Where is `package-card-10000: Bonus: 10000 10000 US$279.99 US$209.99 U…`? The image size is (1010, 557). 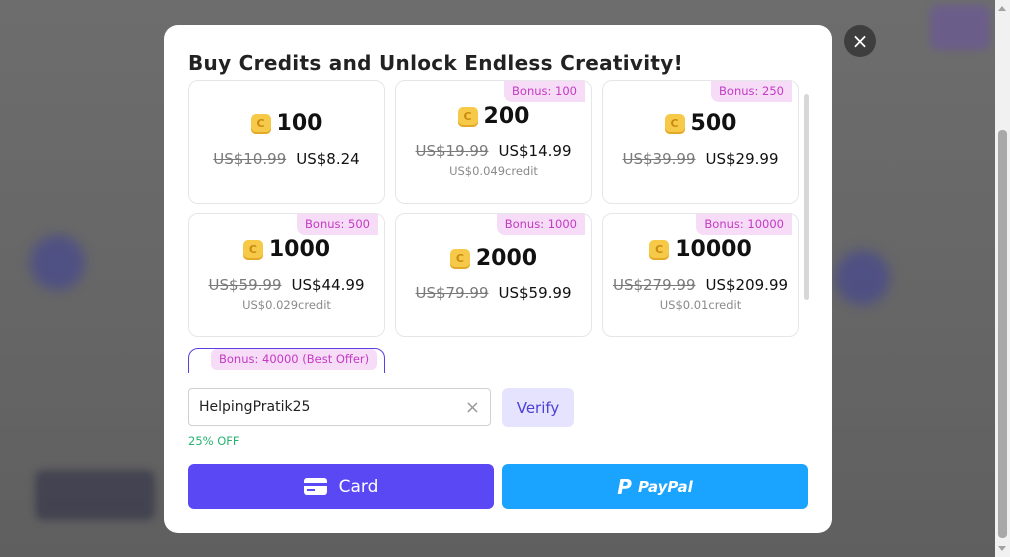
package-card-10000: Bonus: 10000 10000 US$279.99 US$209.99 U… is located at coordinates (700, 275).